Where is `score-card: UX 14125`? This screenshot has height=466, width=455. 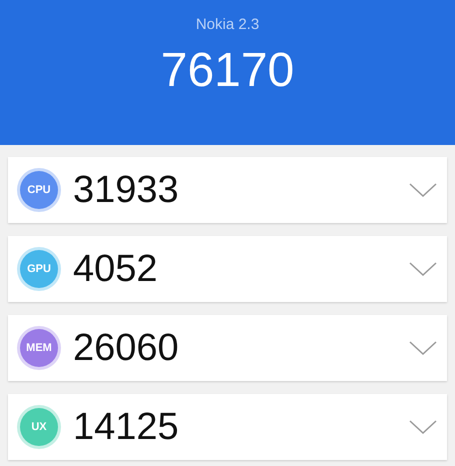
score-card: UX 14125 is located at coordinates (227, 427).